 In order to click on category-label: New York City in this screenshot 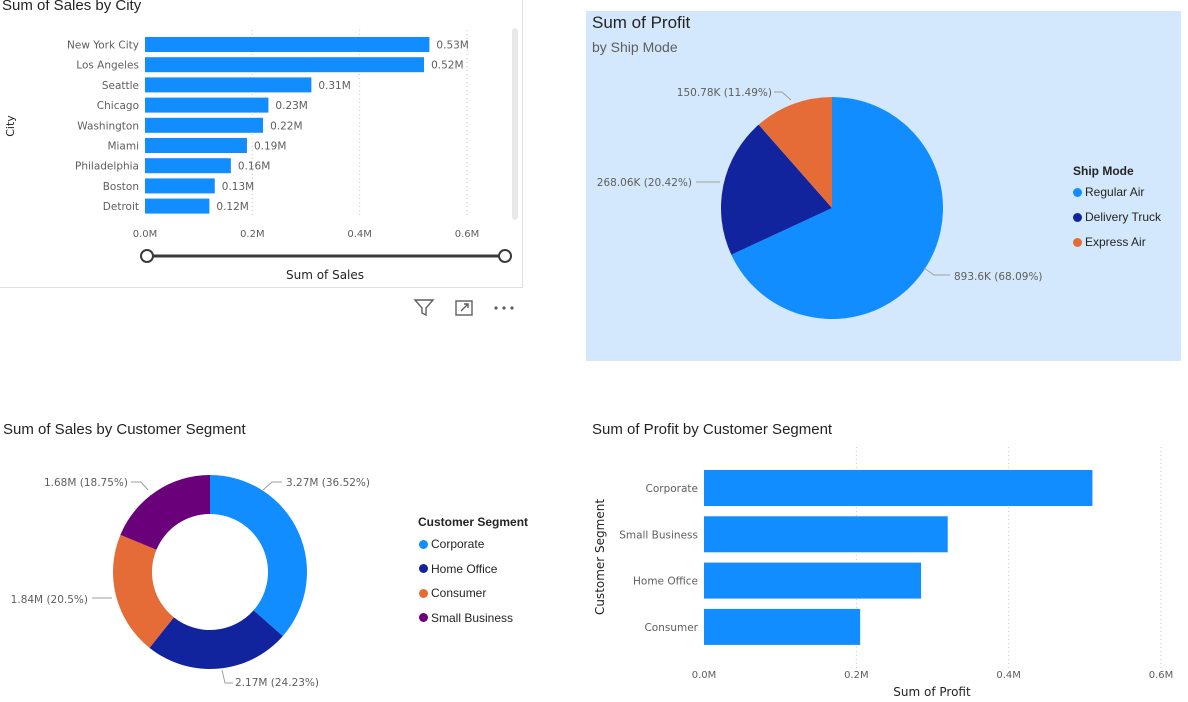, I will do `click(103, 46)`.